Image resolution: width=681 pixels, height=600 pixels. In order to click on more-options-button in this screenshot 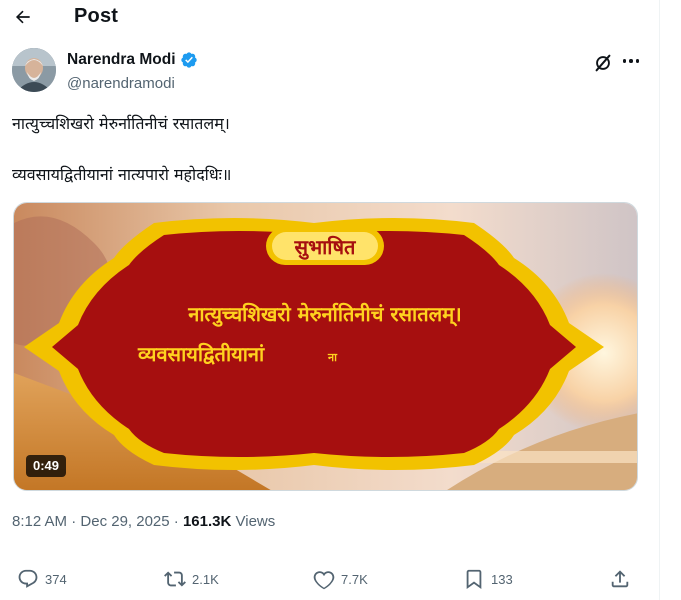, I will do `click(631, 61)`.